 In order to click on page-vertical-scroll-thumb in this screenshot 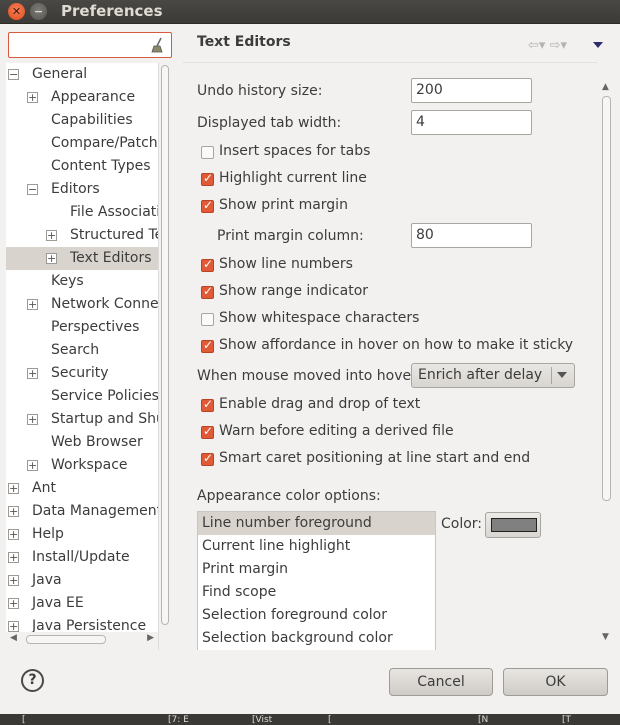, I will do `click(606, 298)`.